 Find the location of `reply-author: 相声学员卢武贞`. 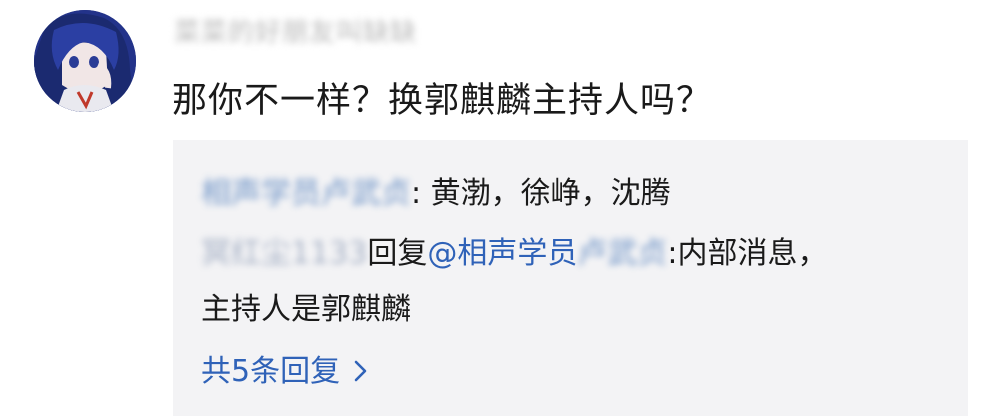

reply-author: 相声学员卢武贞 is located at coordinates (306, 193).